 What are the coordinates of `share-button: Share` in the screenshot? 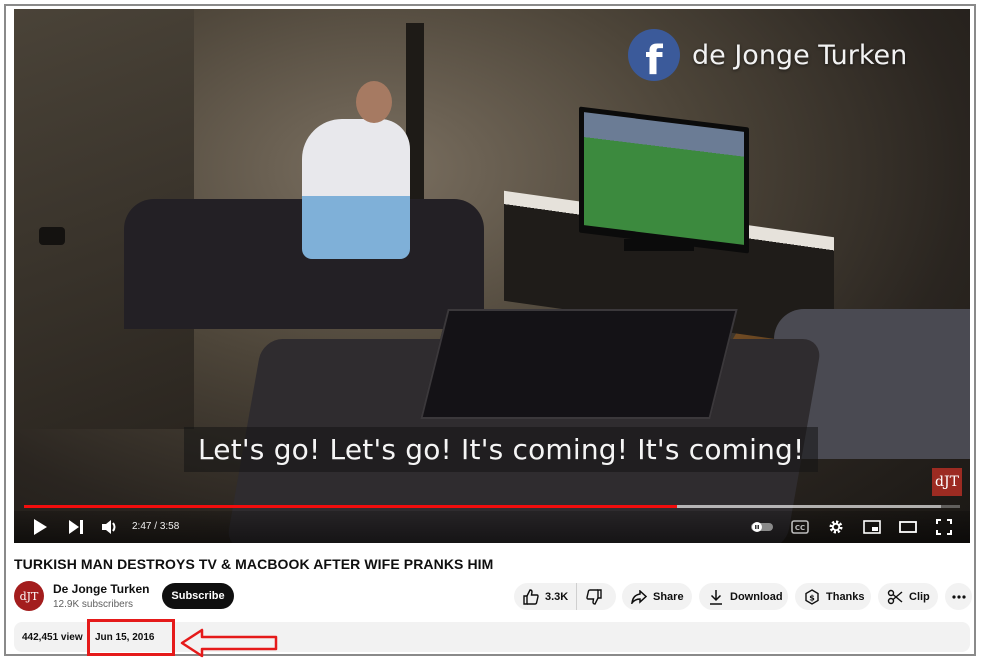 It's located at (657, 596).